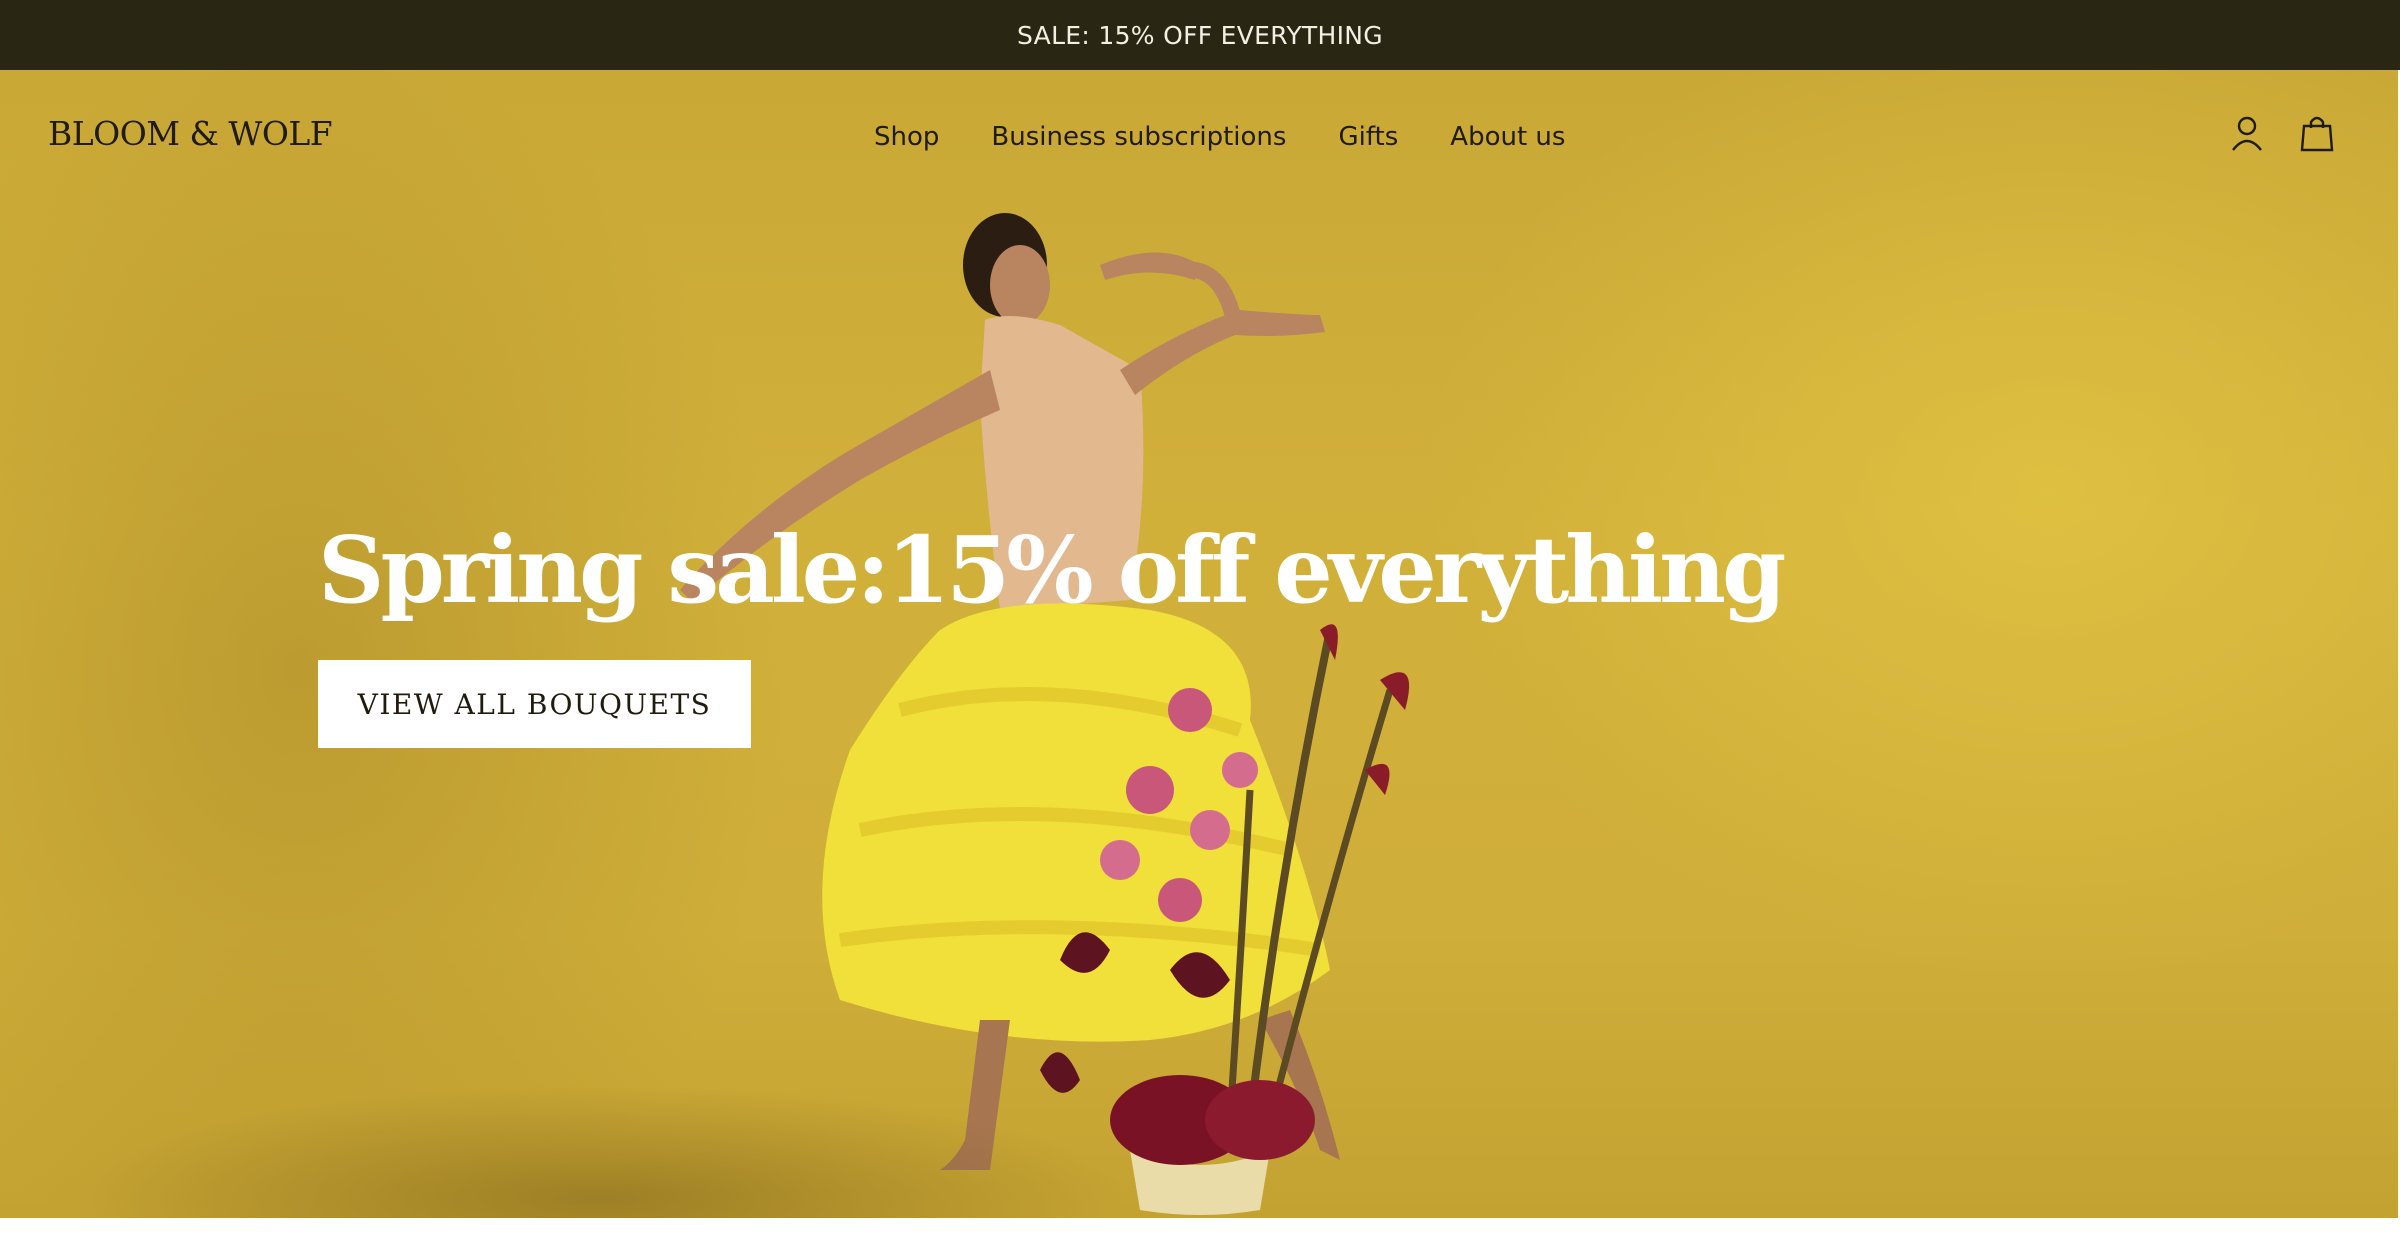  Describe the element at coordinates (2247, 133) in the screenshot. I see `account-icon` at that location.